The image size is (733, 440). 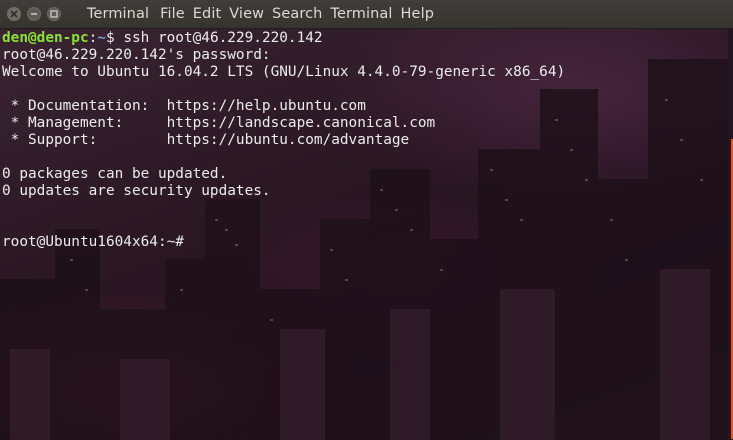 I want to click on menu-edit: Edit, so click(x=207, y=14).